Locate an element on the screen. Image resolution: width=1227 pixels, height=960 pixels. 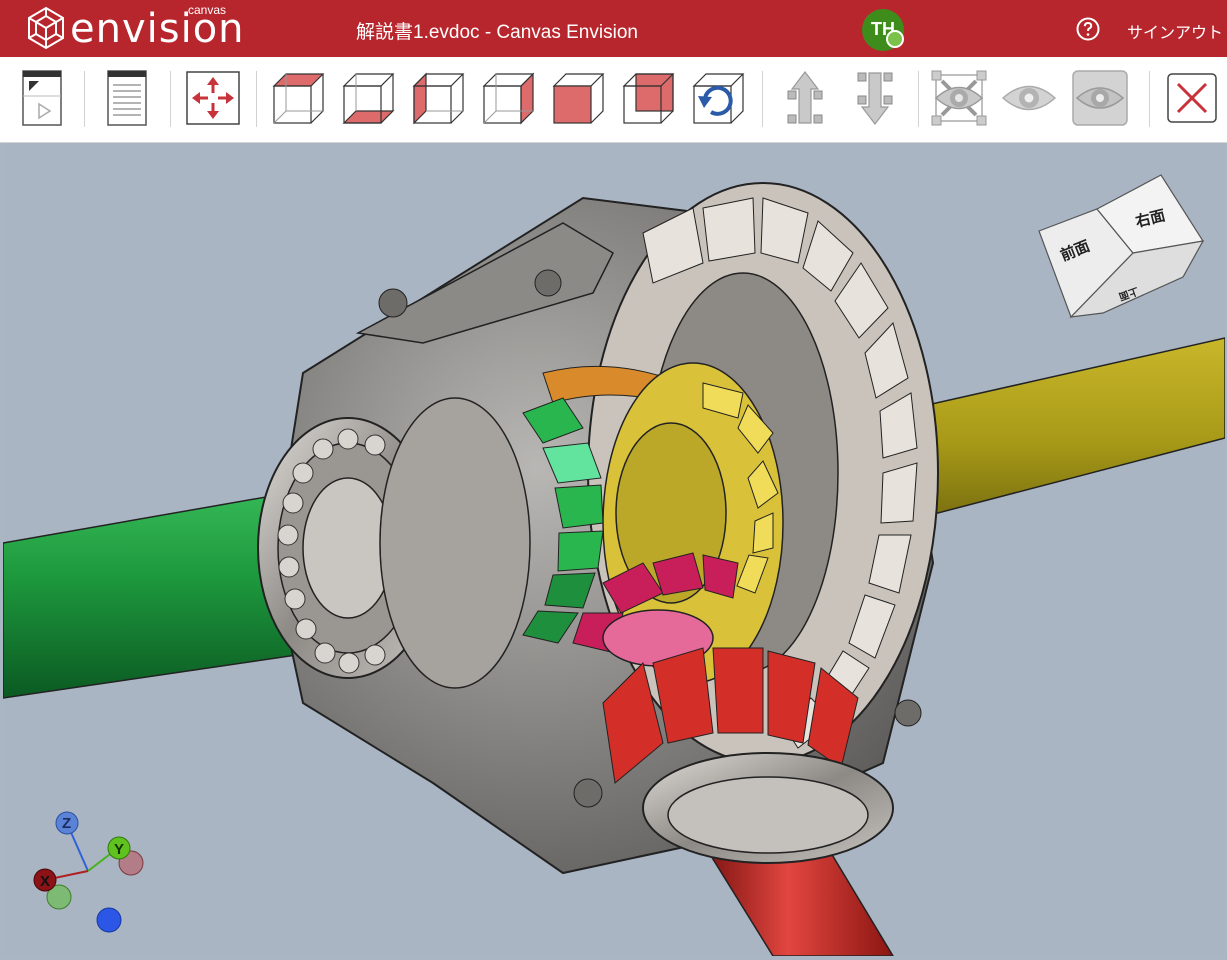
z-negative-handle is located at coordinates (109, 920).